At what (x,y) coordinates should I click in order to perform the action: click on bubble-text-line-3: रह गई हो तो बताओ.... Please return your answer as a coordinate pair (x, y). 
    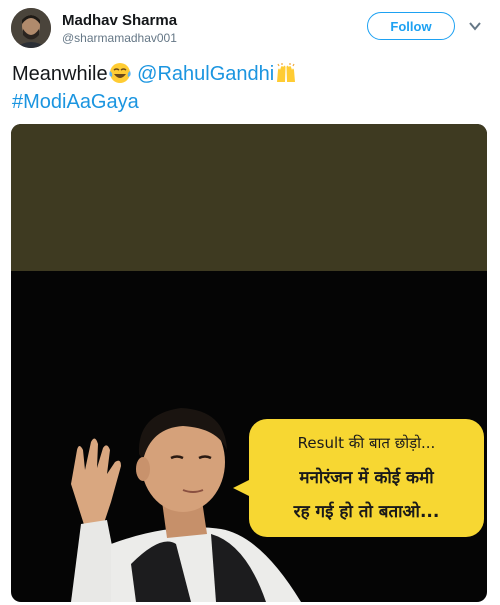
    Looking at the image, I should click on (366, 512).